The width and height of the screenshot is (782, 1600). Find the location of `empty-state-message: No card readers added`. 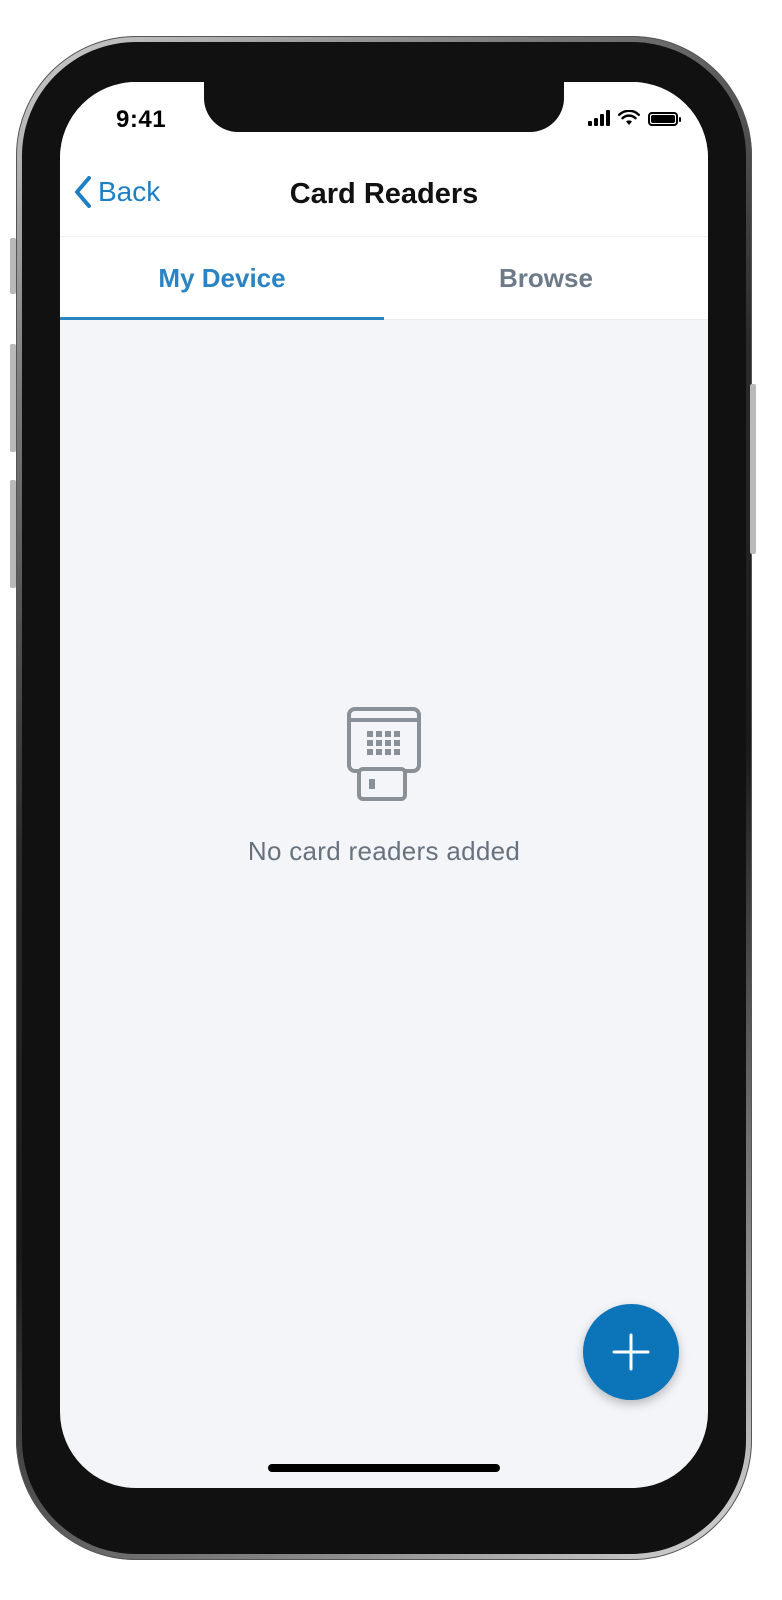

empty-state-message: No card readers added is located at coordinates (384, 851).